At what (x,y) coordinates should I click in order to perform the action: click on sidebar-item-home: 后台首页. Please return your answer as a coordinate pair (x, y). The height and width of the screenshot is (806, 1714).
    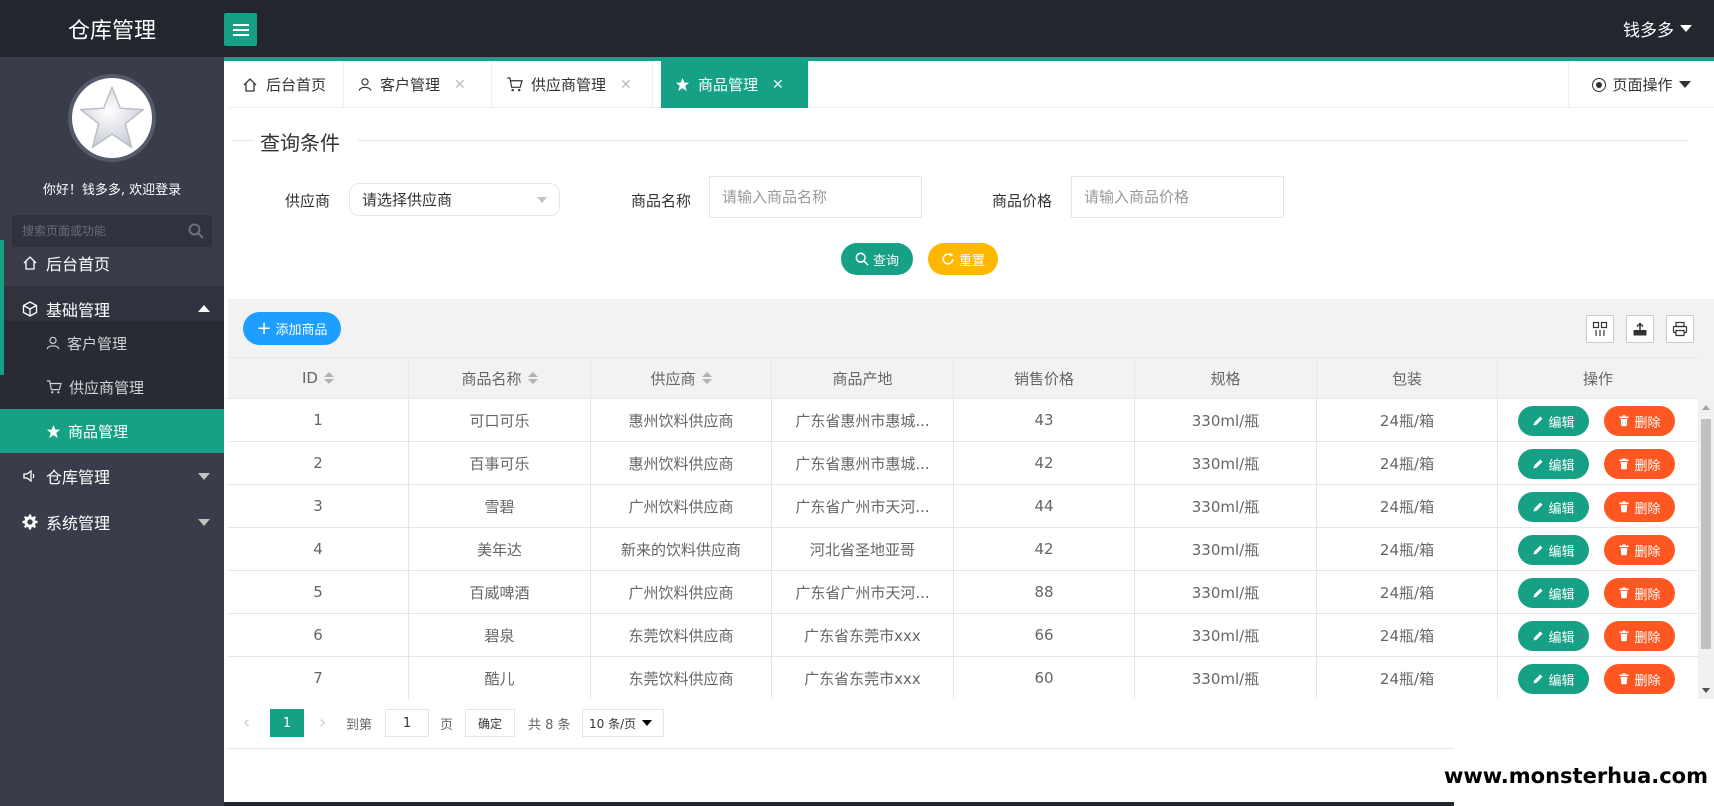
    Looking at the image, I should click on (112, 263).